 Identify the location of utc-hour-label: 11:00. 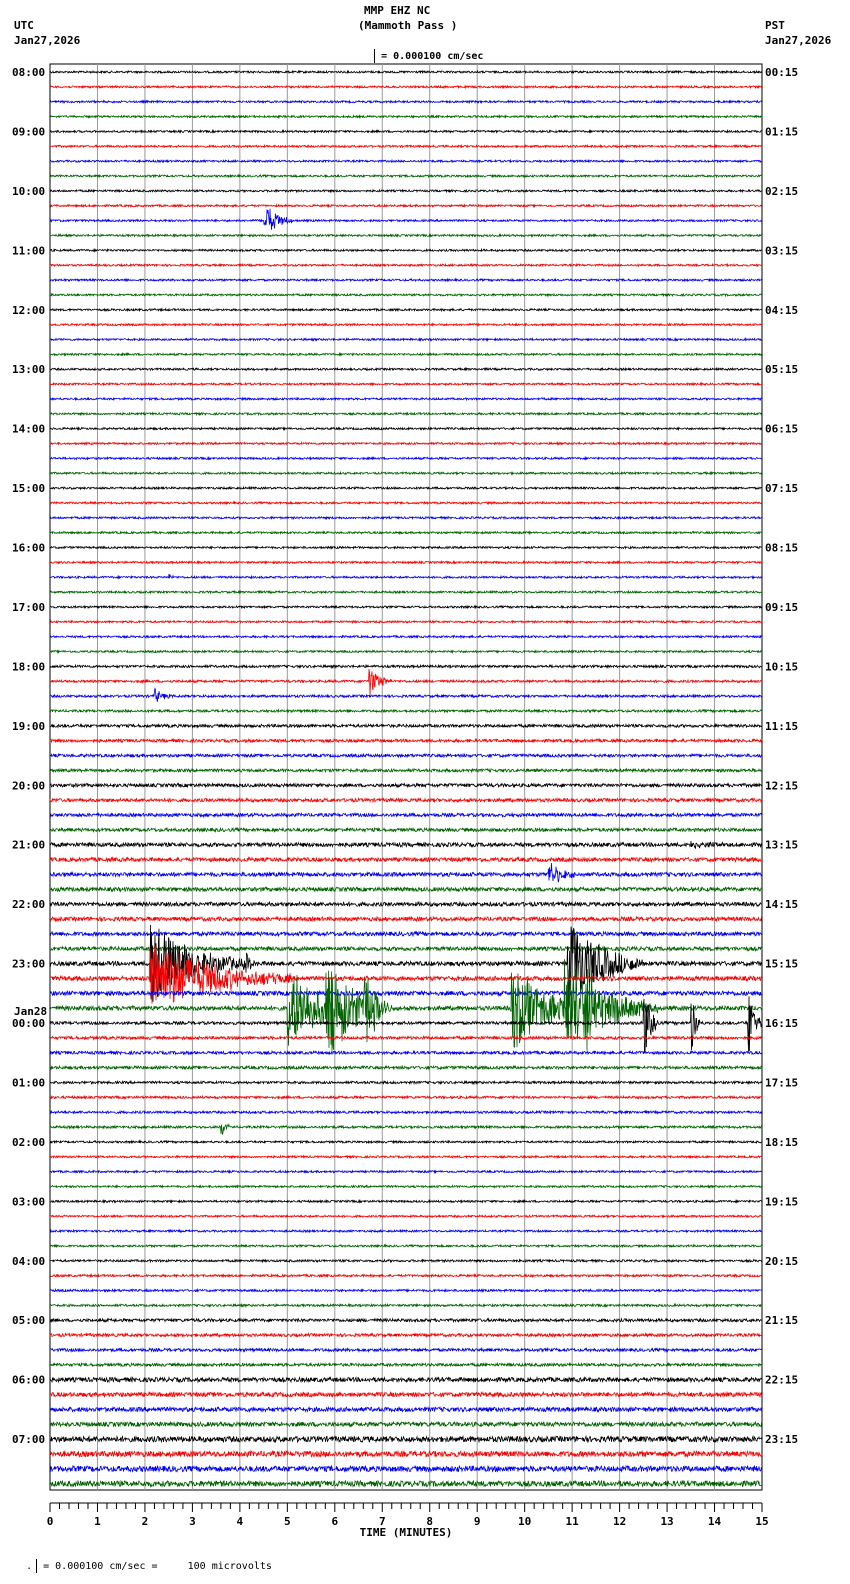
(28, 250).